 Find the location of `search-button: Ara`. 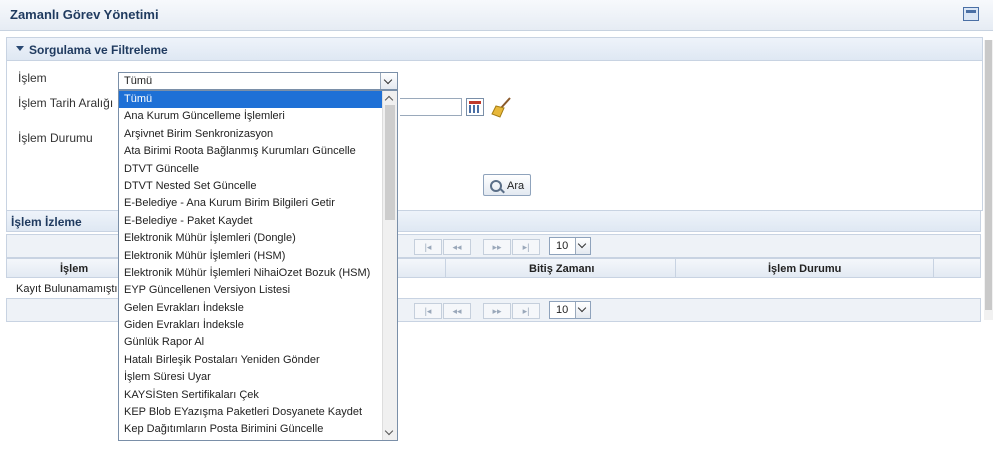

search-button: Ara is located at coordinates (507, 185).